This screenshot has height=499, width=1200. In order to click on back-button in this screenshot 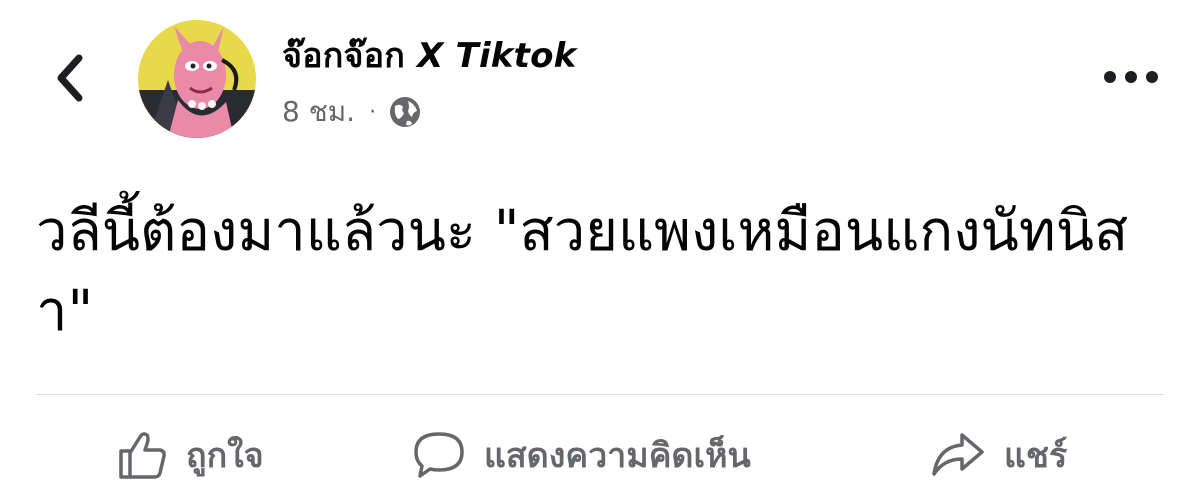, I will do `click(70, 78)`.